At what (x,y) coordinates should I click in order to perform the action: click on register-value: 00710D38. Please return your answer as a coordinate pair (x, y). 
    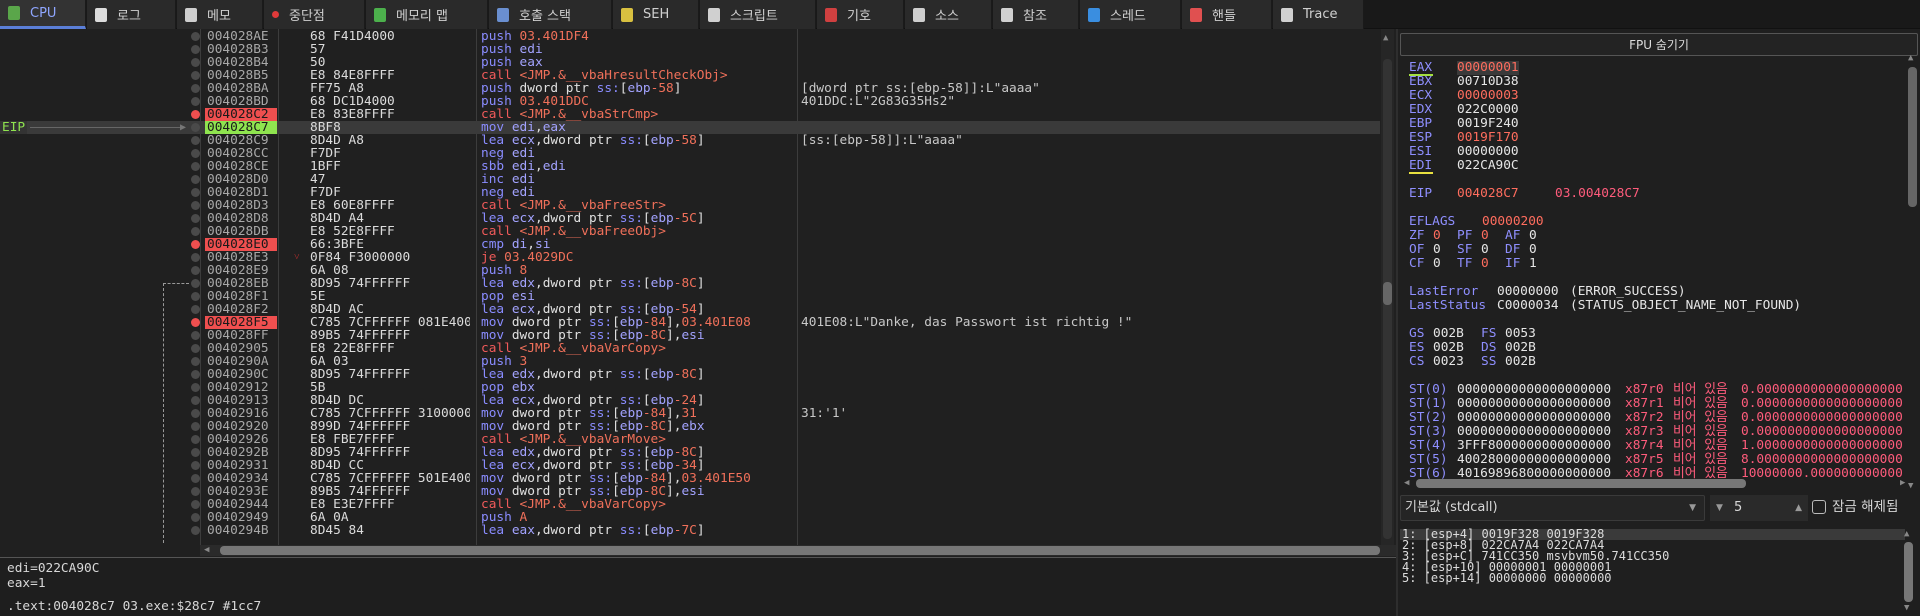
    Looking at the image, I should click on (1488, 82).